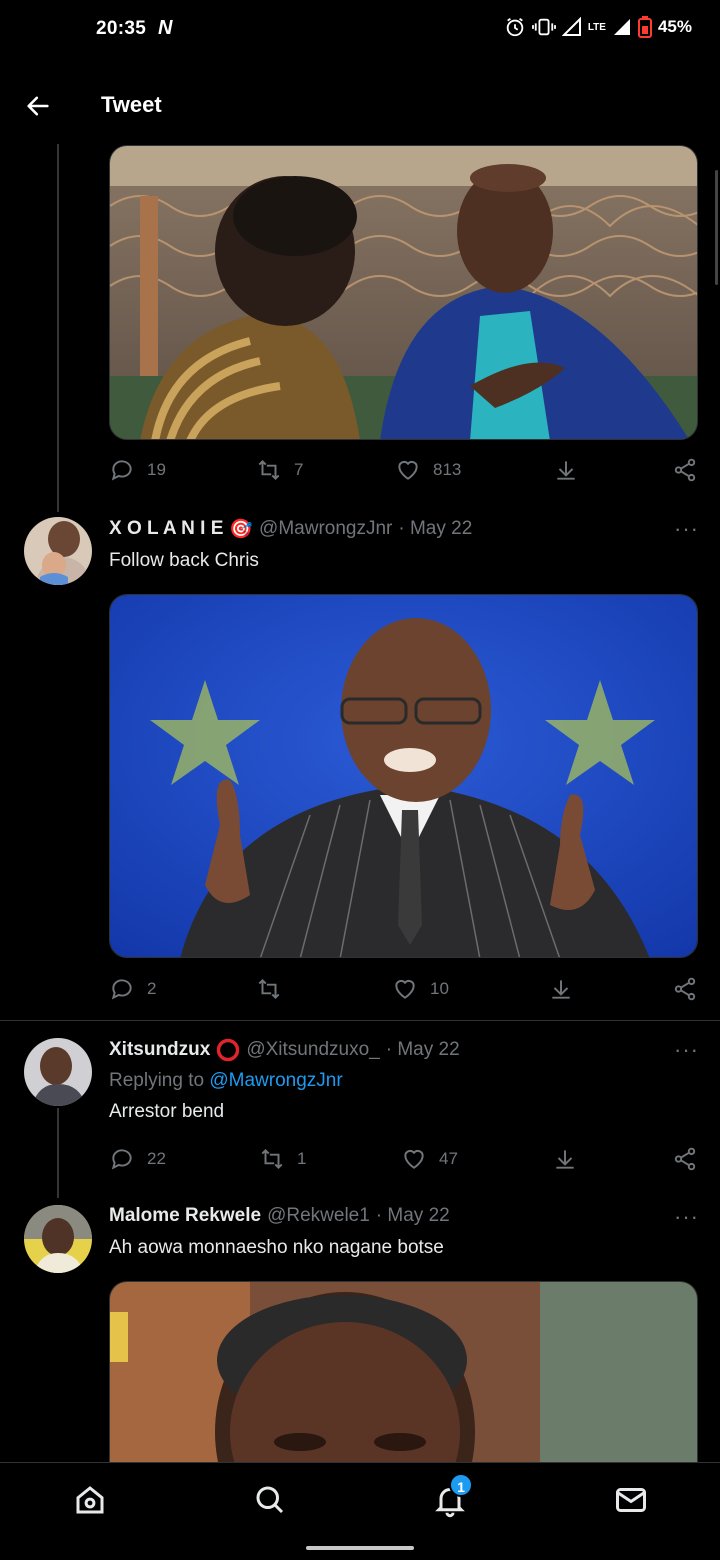 This screenshot has height=1560, width=720. Describe the element at coordinates (156, 469) in the screenshot. I see `reply-count: 19` at that location.